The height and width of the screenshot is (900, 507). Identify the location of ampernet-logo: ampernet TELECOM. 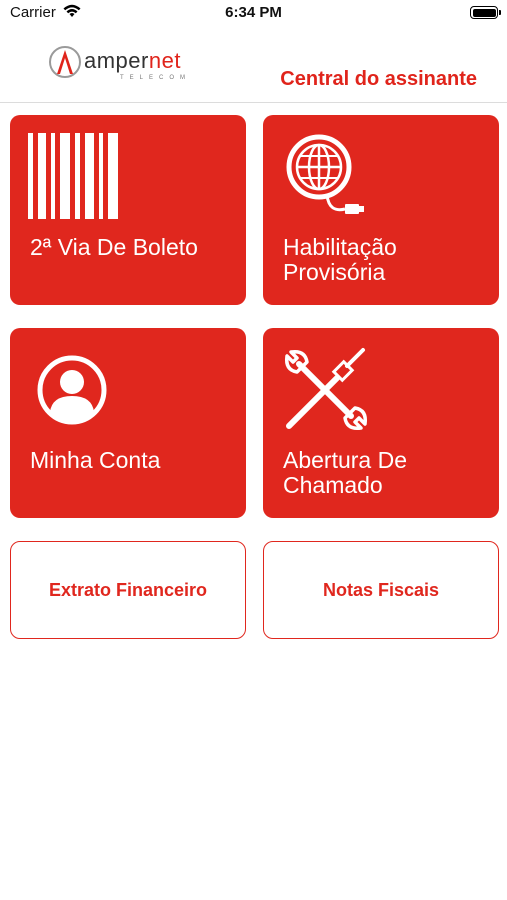
(133, 64).